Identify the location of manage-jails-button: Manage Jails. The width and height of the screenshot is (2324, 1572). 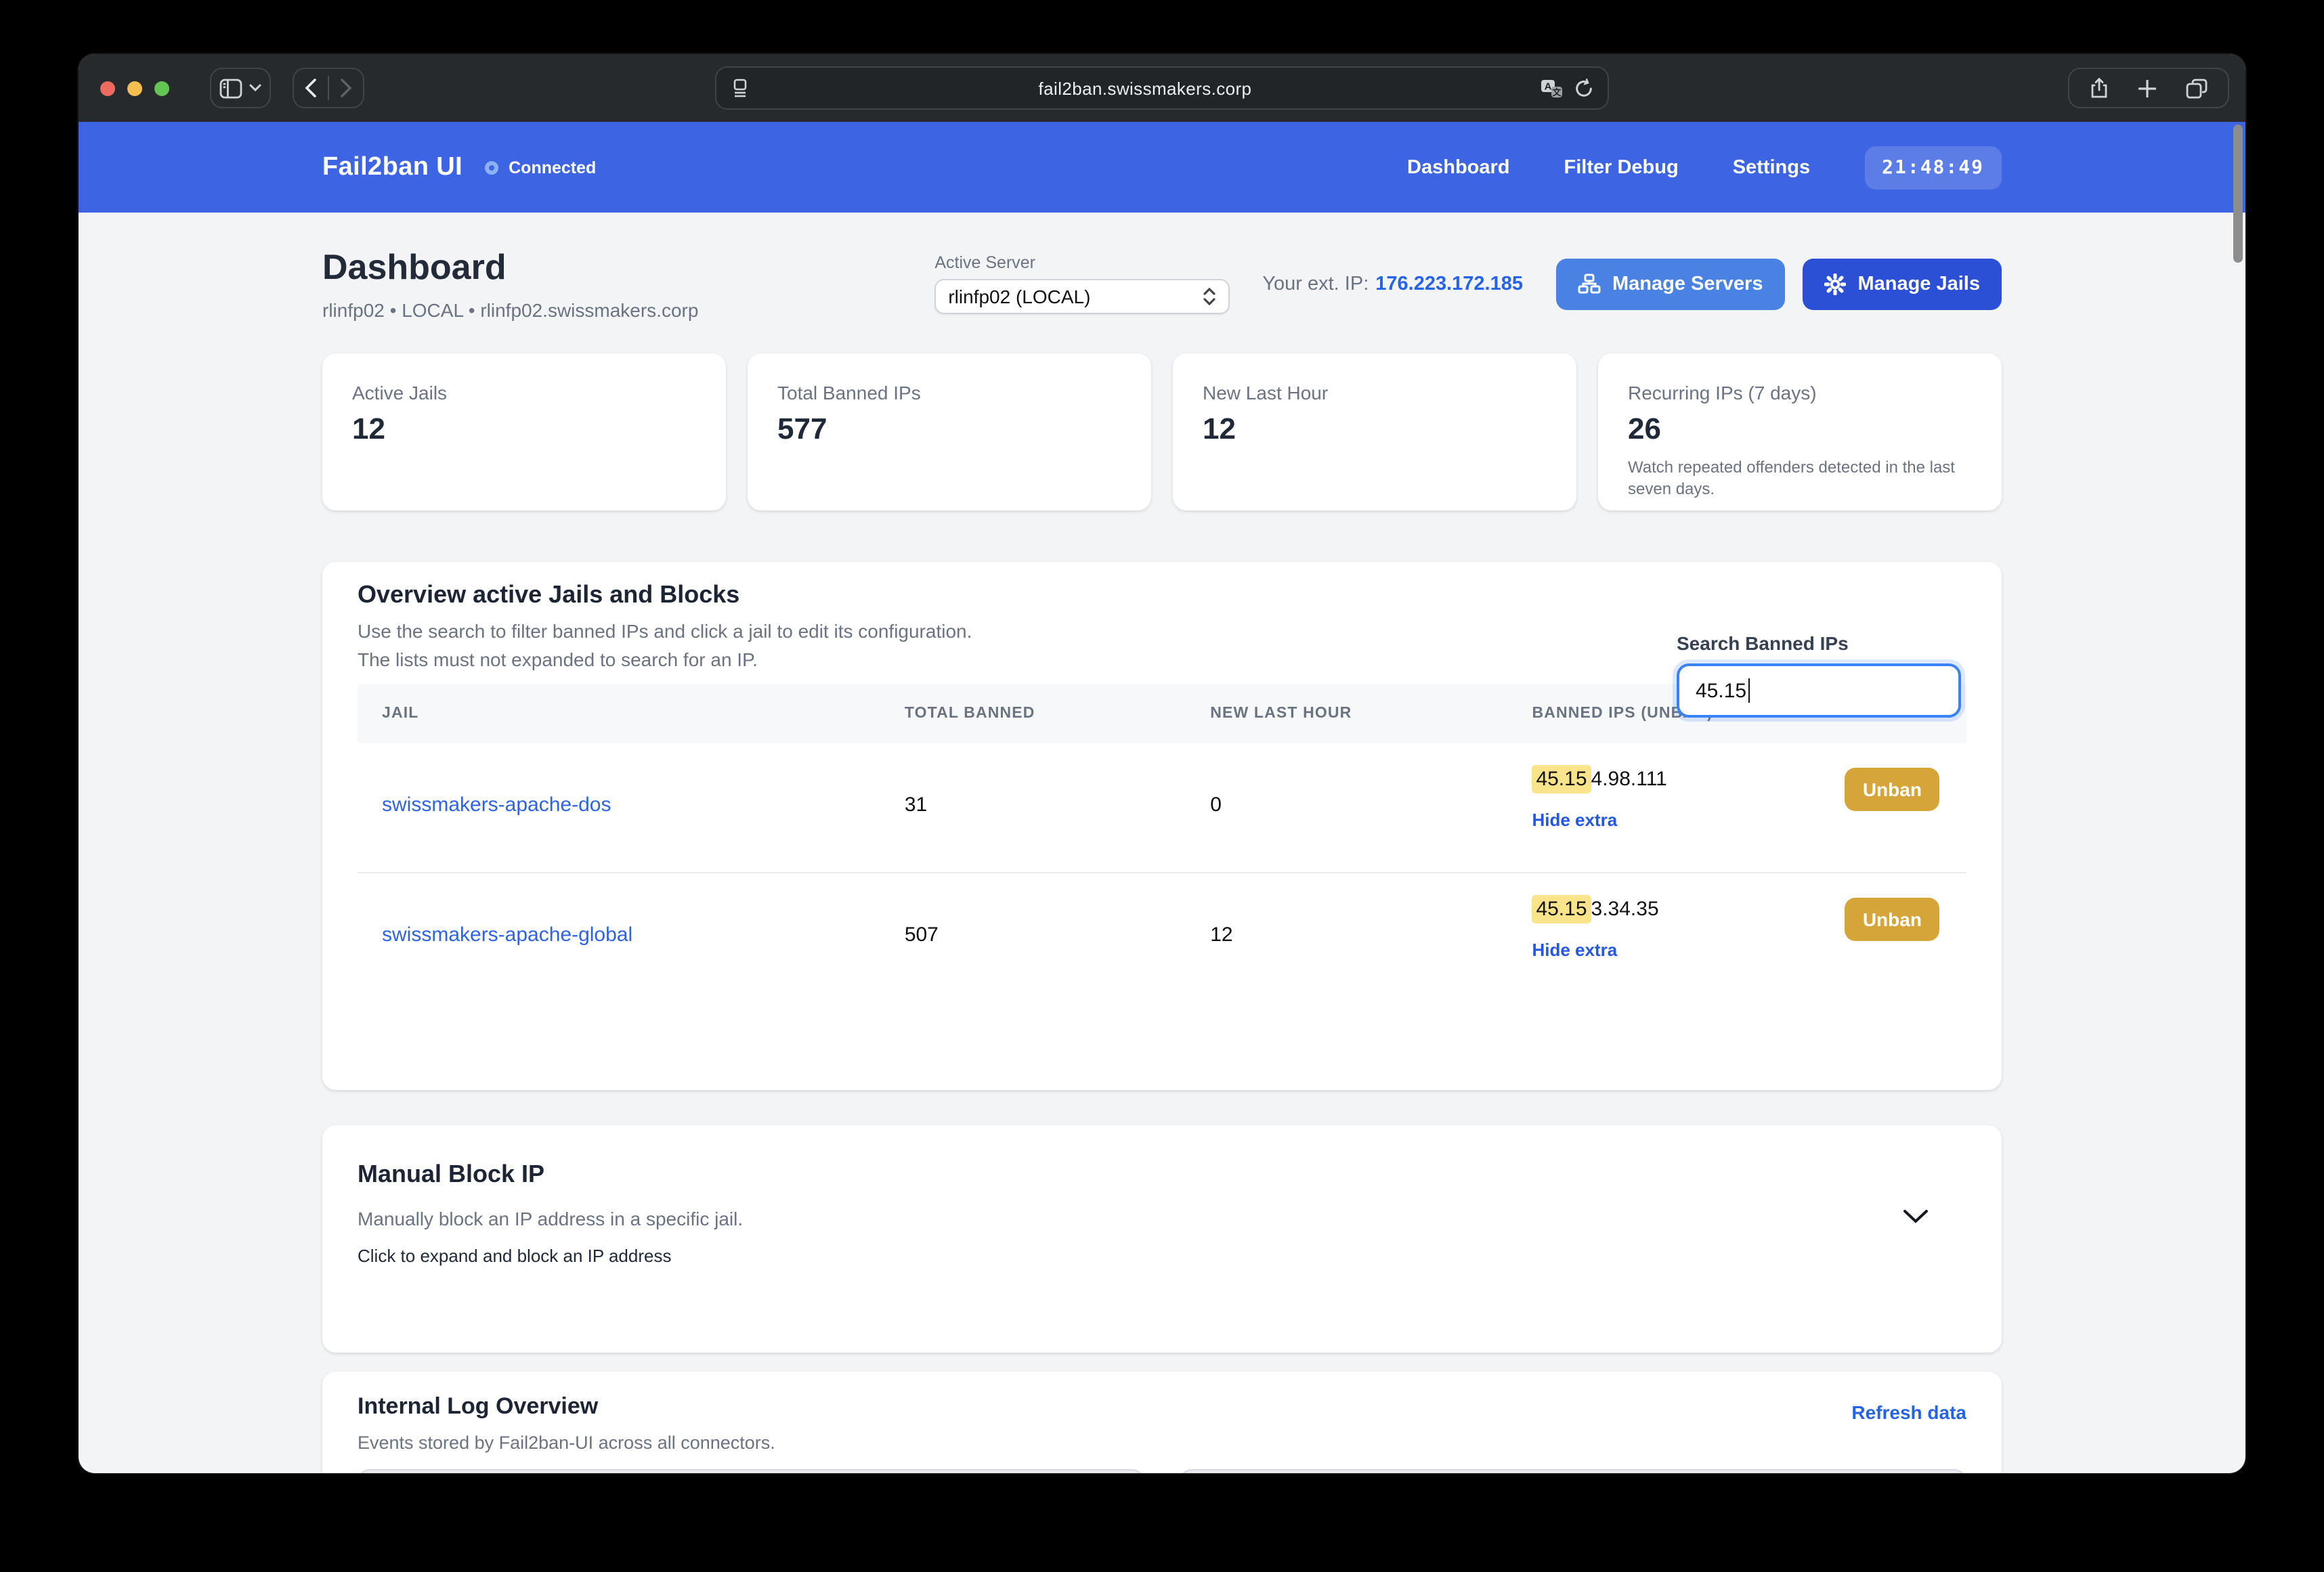
(1902, 284).